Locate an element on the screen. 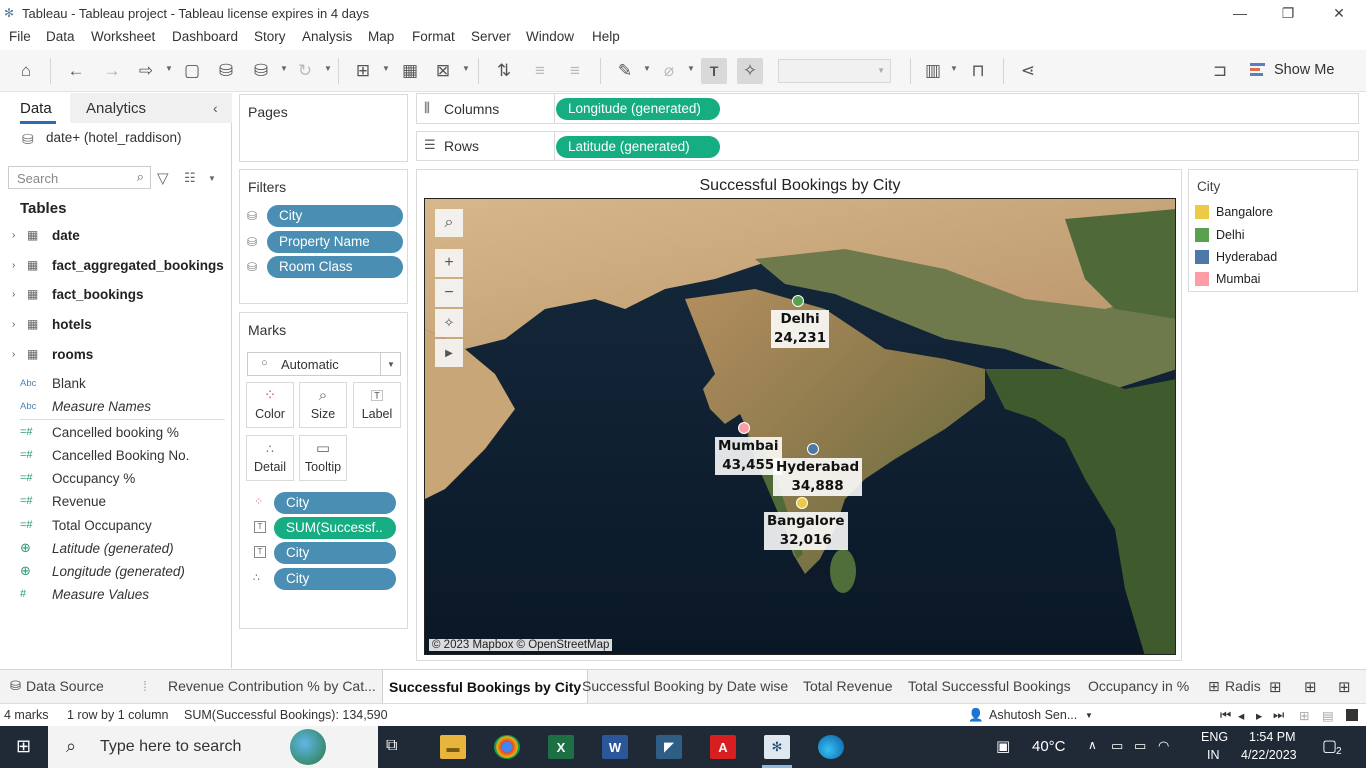 The image size is (1366, 768). fix-axes-icon: ✧ is located at coordinates (750, 71).